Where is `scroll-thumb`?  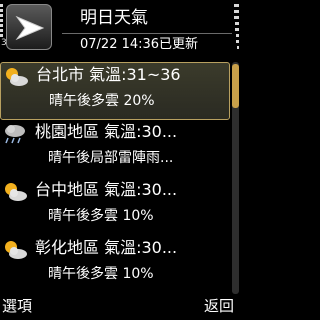 scroll-thumb is located at coordinates (235, 86).